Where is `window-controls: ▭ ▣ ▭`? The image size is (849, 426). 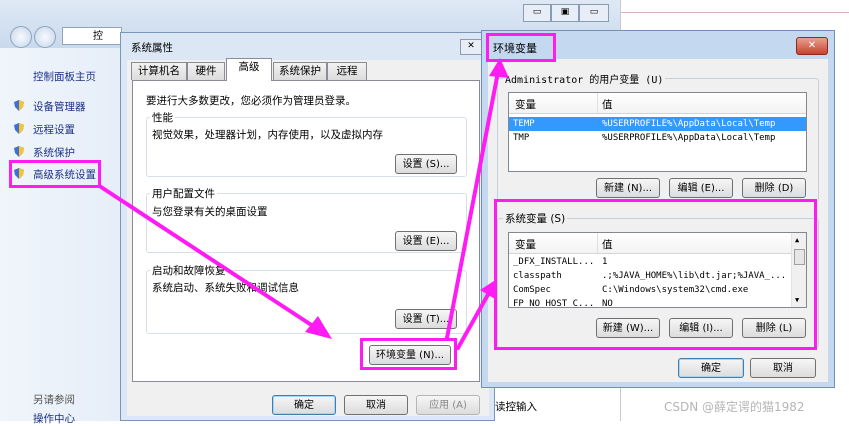
window-controls: ▭ ▣ ▭ is located at coordinates (568, 13).